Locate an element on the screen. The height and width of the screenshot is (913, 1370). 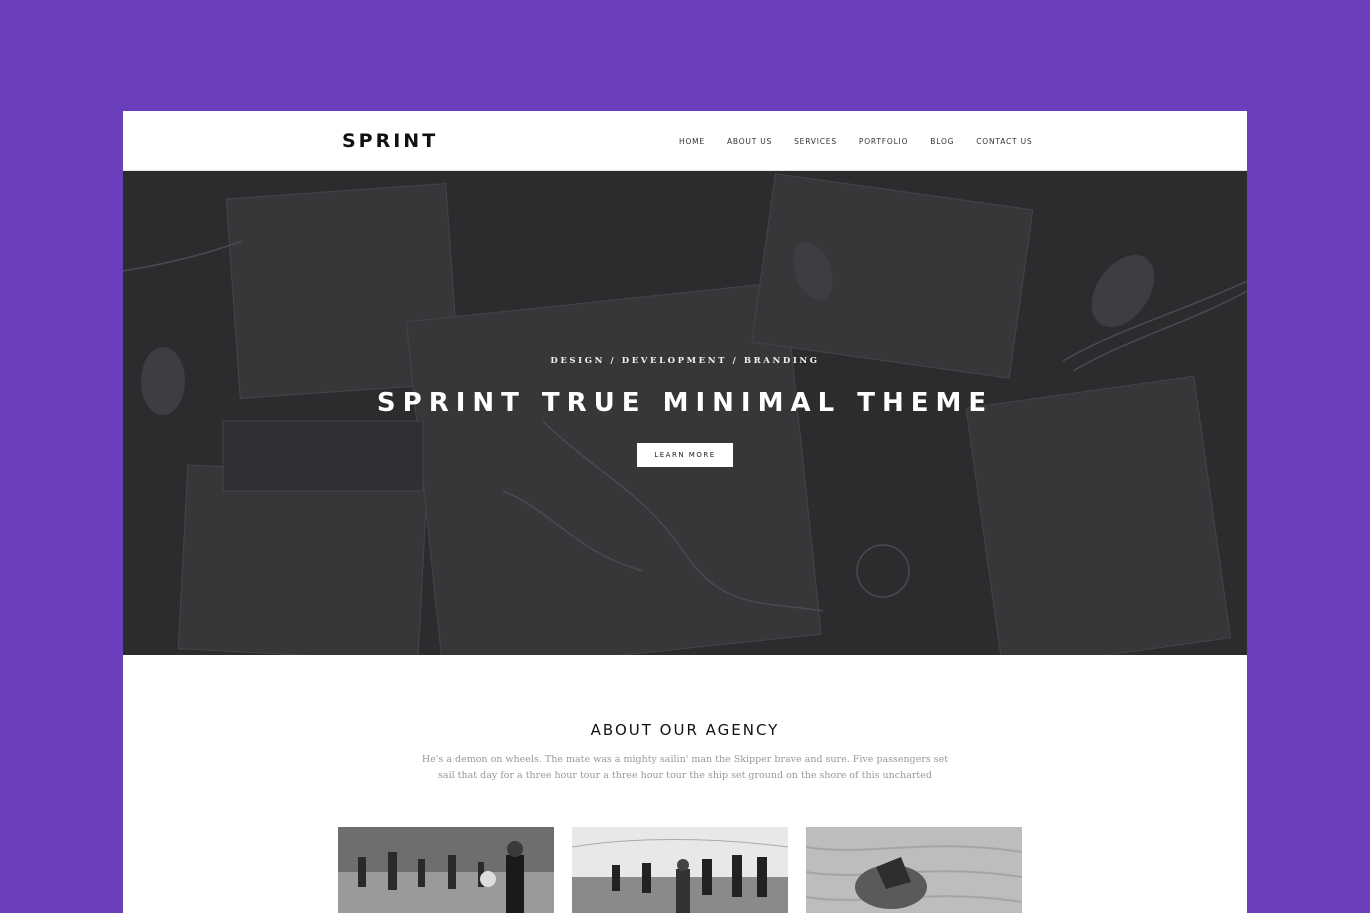
logo: SPRINT is located at coordinates (390, 141).